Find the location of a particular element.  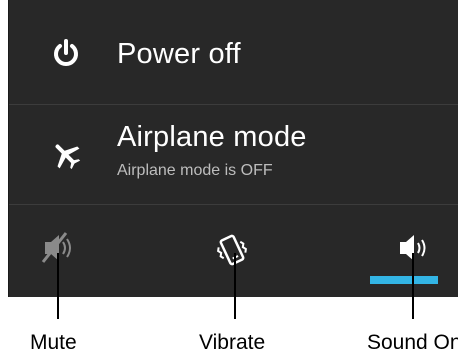

mute-mode-button is located at coordinates (59, 251).